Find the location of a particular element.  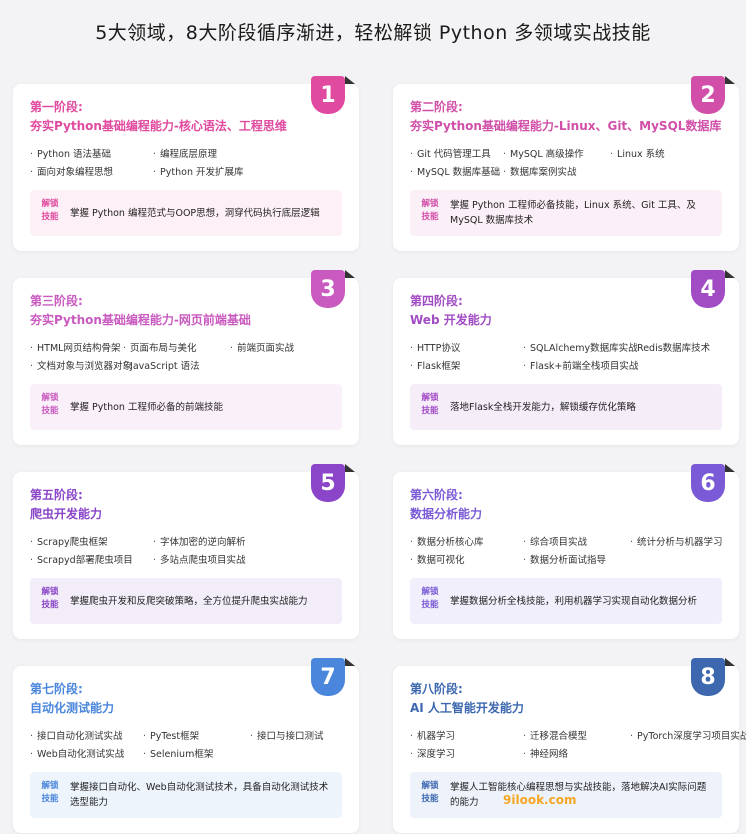

topic-item: 数据分析面试指导 is located at coordinates (564, 559).